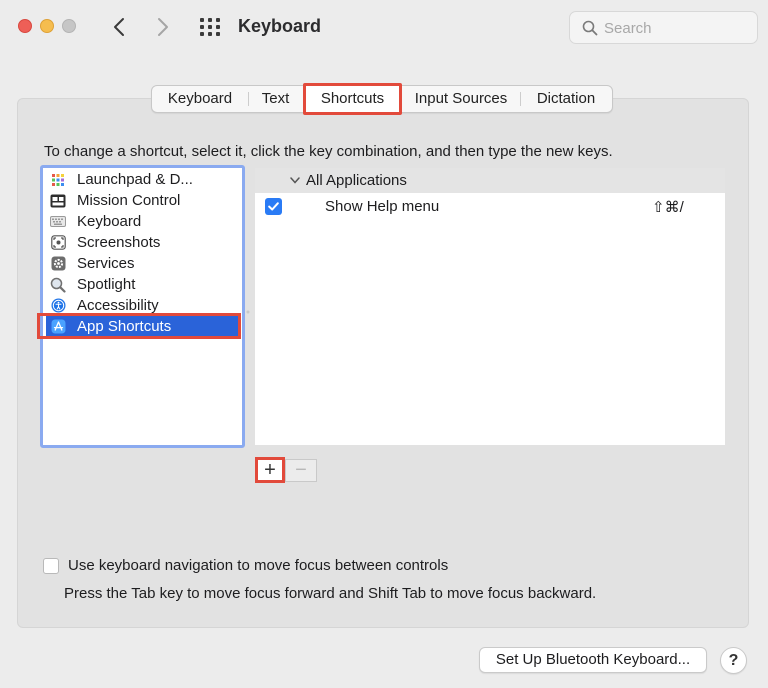  I want to click on shortcut-row: Show Help menu ⇧⌘/, so click(490, 207).